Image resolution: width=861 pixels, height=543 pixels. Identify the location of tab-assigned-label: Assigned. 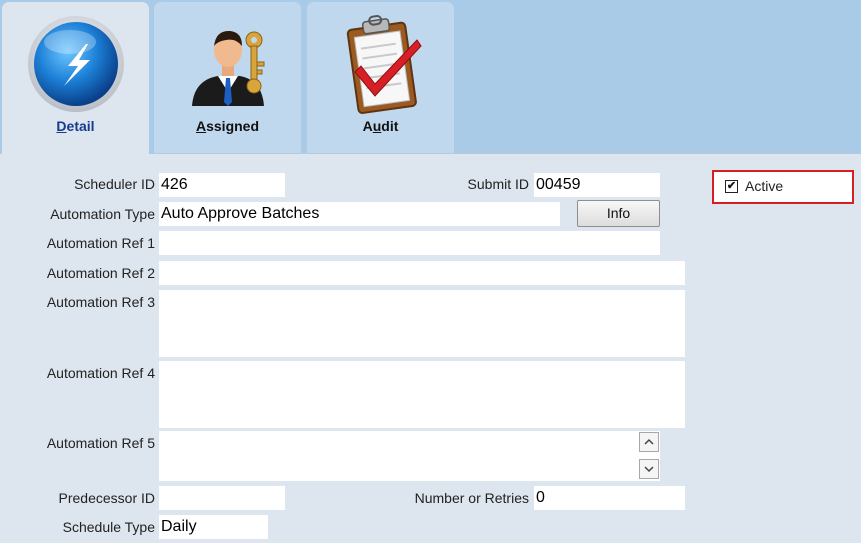
(227, 126).